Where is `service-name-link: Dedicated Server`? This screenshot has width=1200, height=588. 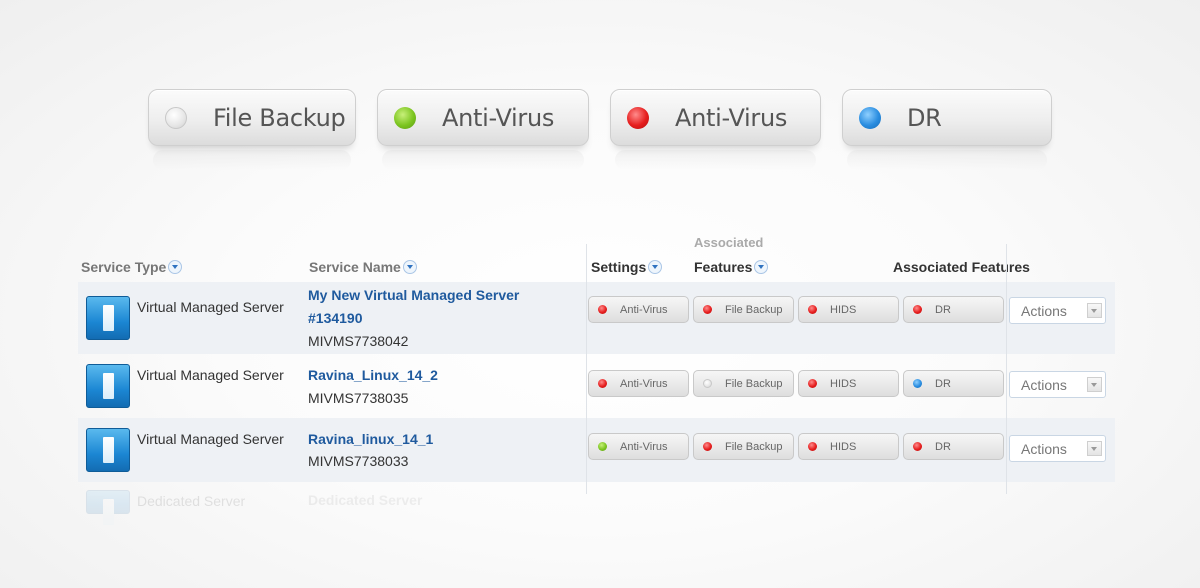
service-name-link: Dedicated Server is located at coordinates (365, 500).